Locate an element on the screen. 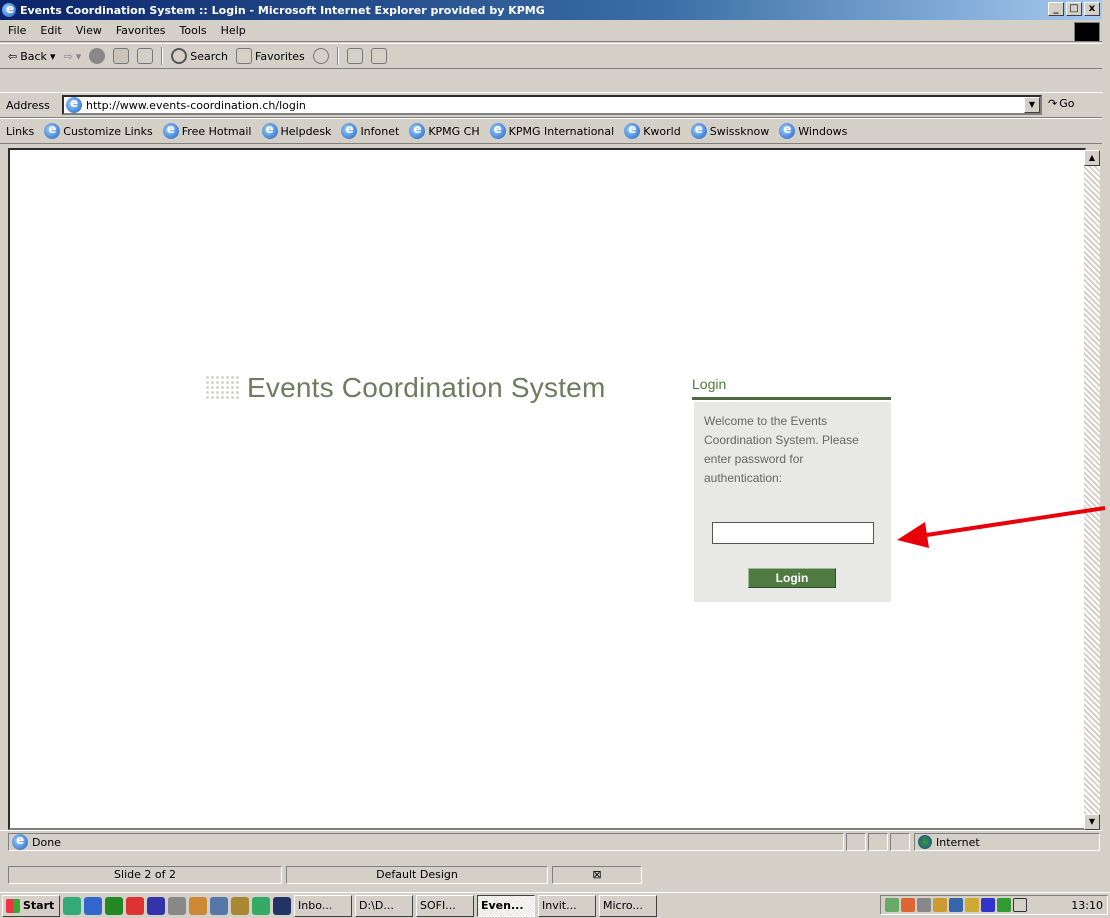 The image size is (1110, 918). status-text: Done is located at coordinates (46, 842).